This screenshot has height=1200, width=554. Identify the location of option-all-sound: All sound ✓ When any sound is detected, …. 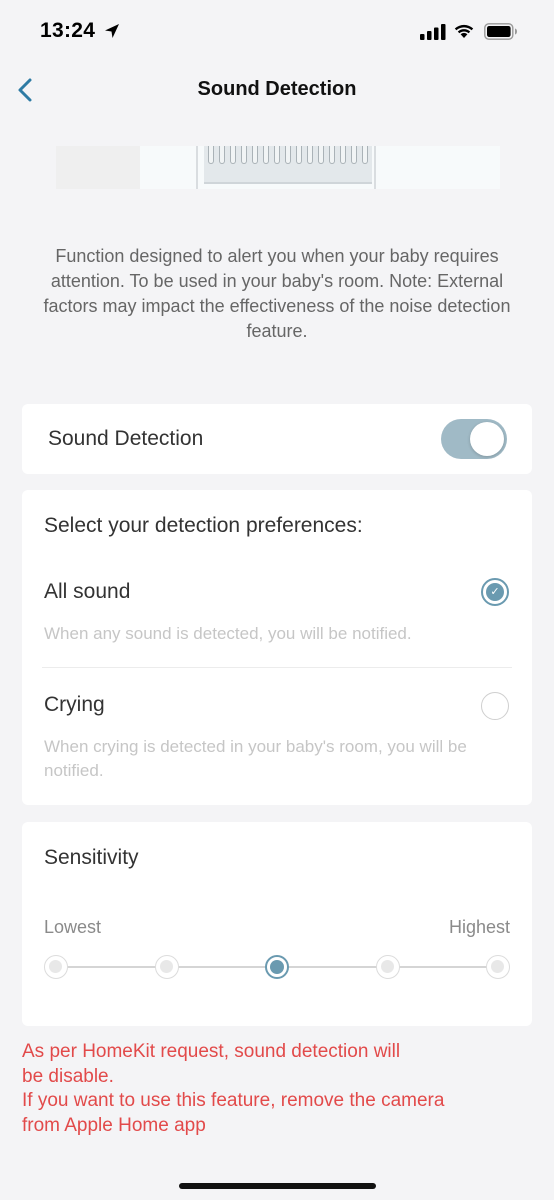
(277, 615).